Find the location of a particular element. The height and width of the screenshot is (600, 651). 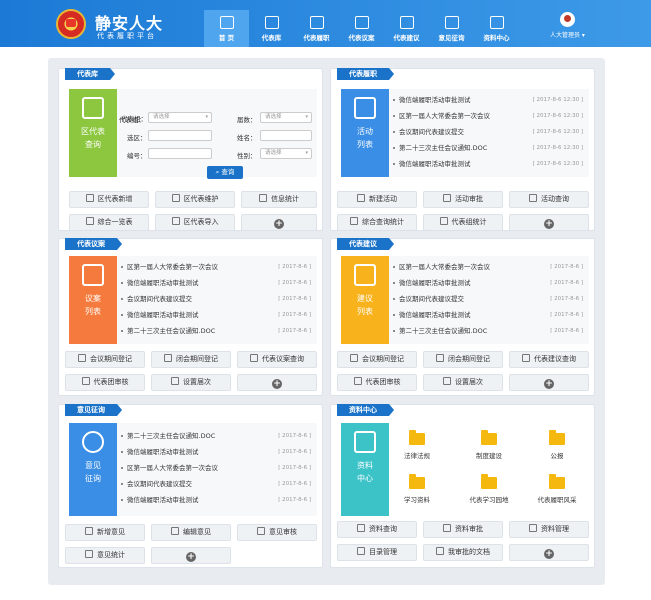

list-item: 区第一届人大常委会第一次会议 [ 2017-8-6 12:30 ] is located at coordinates (489, 116).